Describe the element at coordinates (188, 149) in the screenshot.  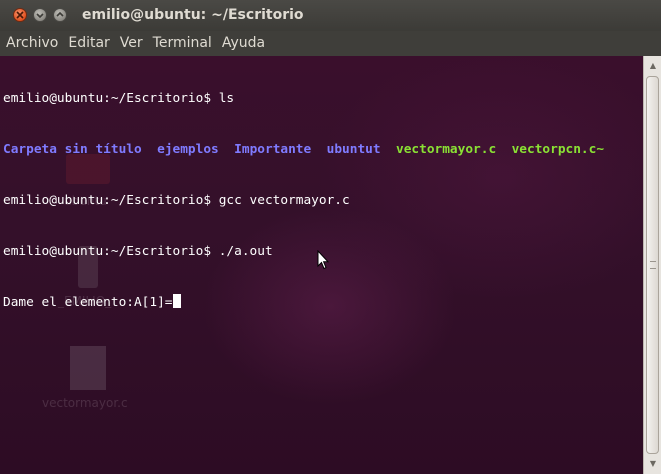
I see `directory-entry: ejemplos` at that location.